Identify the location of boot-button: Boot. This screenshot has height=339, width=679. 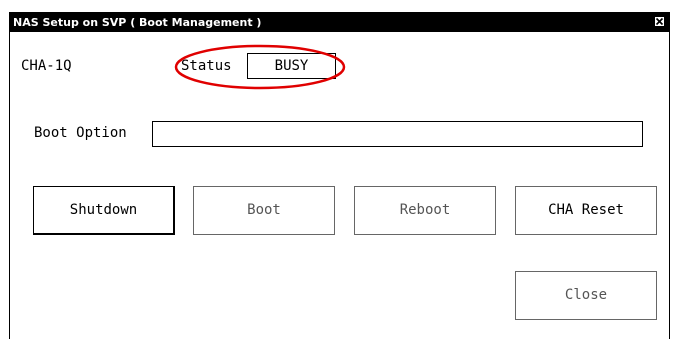
(264, 210).